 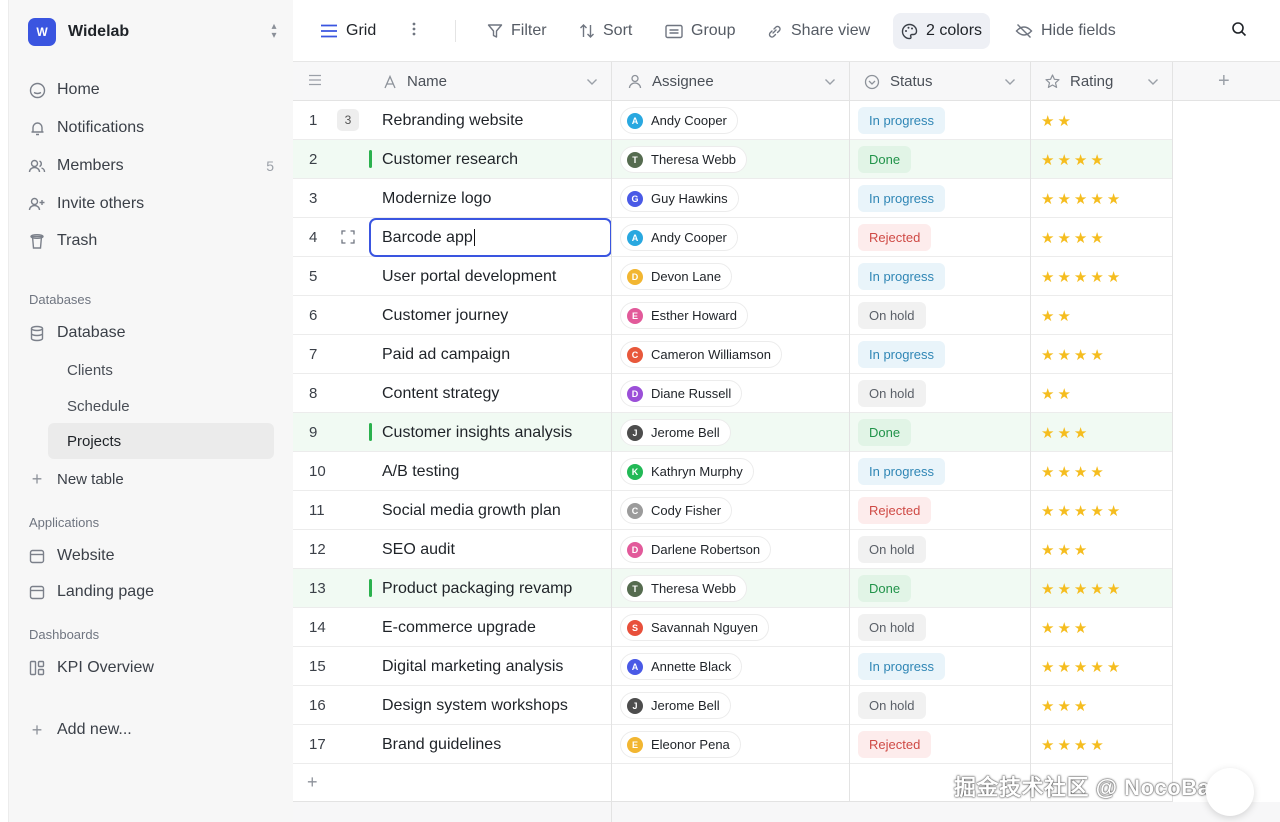 What do you see at coordinates (694, 627) in the screenshot?
I see `assignee-chip: S Savannah Nguyen` at bounding box center [694, 627].